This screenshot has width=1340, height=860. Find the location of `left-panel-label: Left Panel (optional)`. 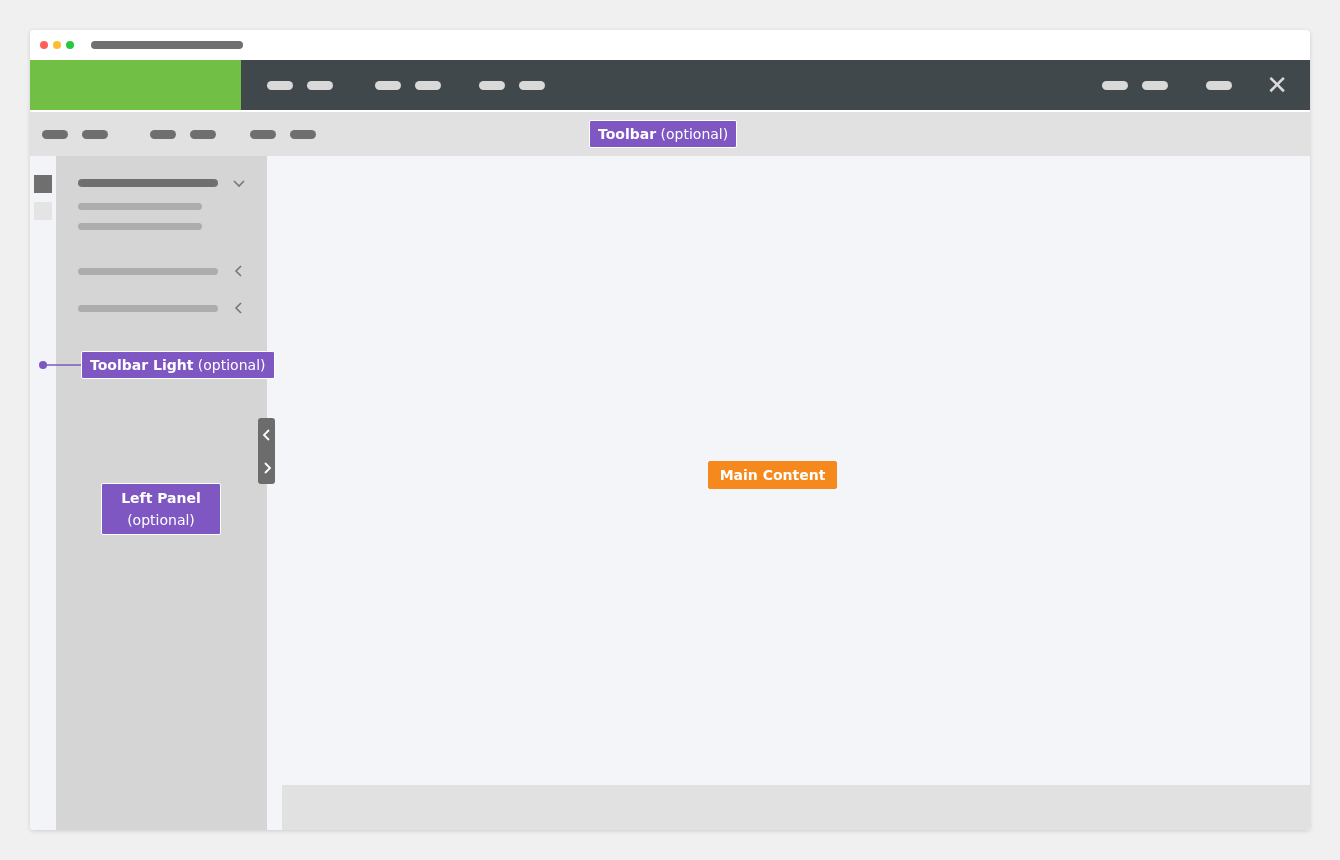

left-panel-label: Left Panel (optional) is located at coordinates (161, 509).